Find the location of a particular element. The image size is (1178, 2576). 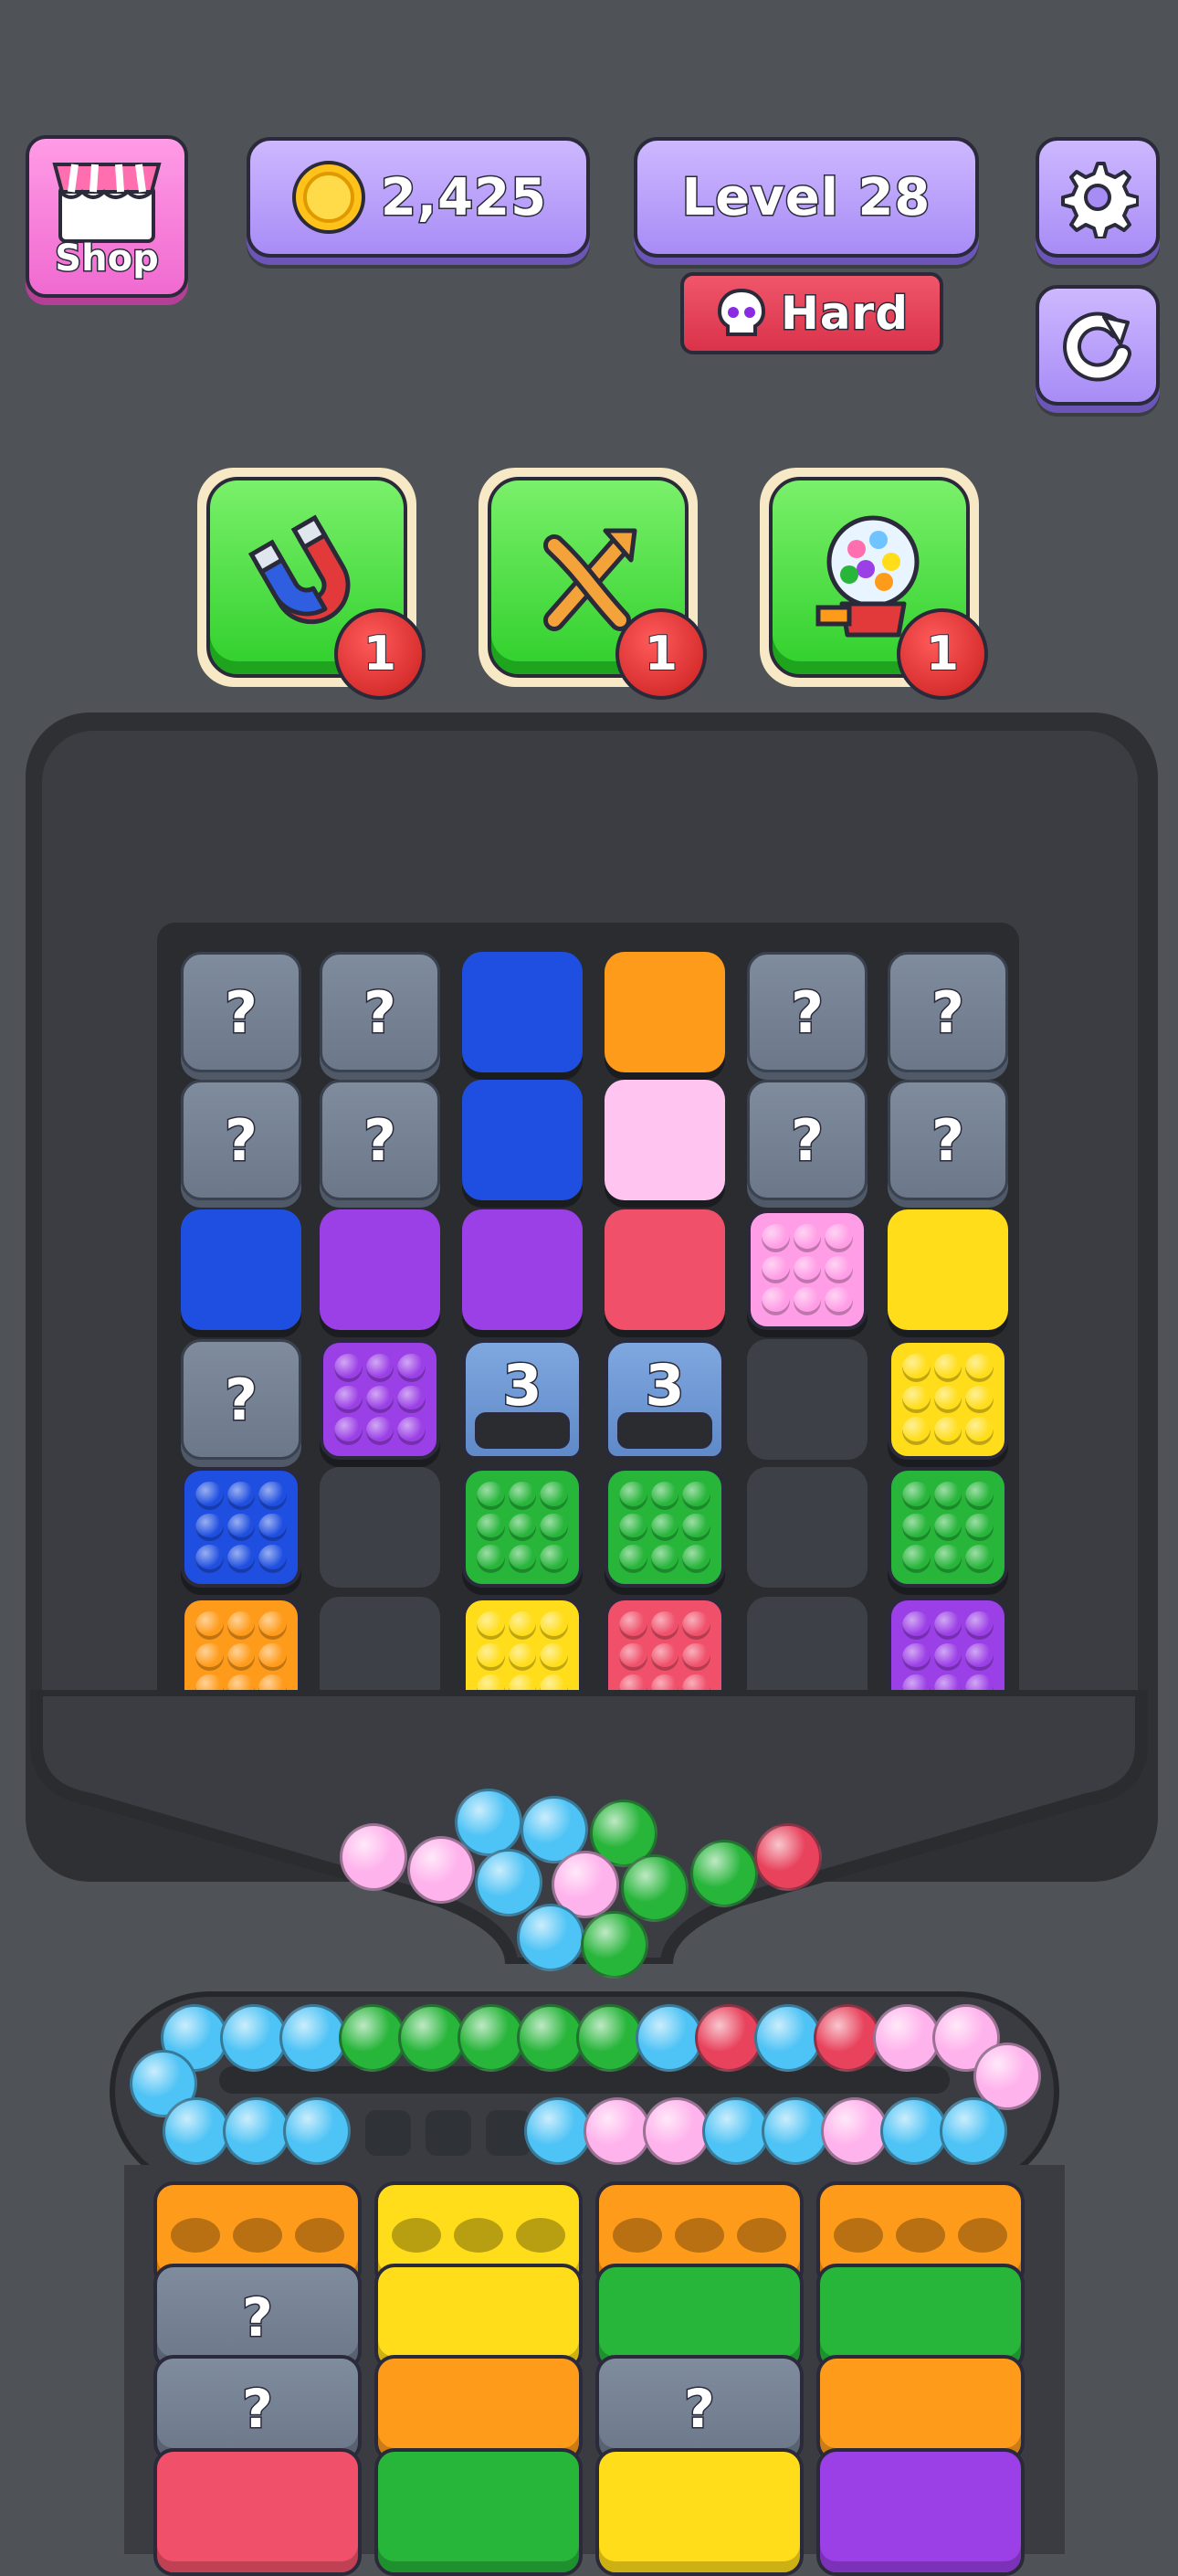

shuffle-icon is located at coordinates (590, 579).